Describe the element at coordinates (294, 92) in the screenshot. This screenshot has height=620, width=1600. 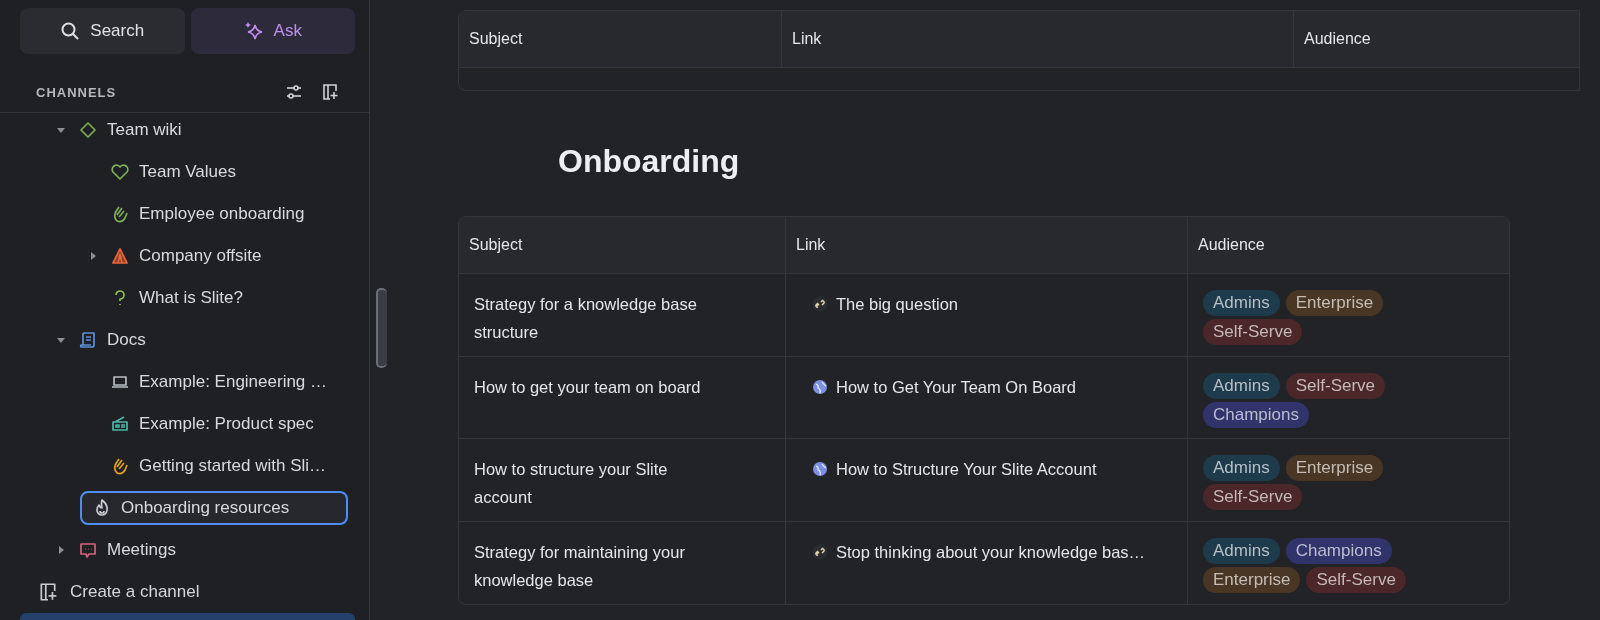
I see `sliders-icon` at that location.